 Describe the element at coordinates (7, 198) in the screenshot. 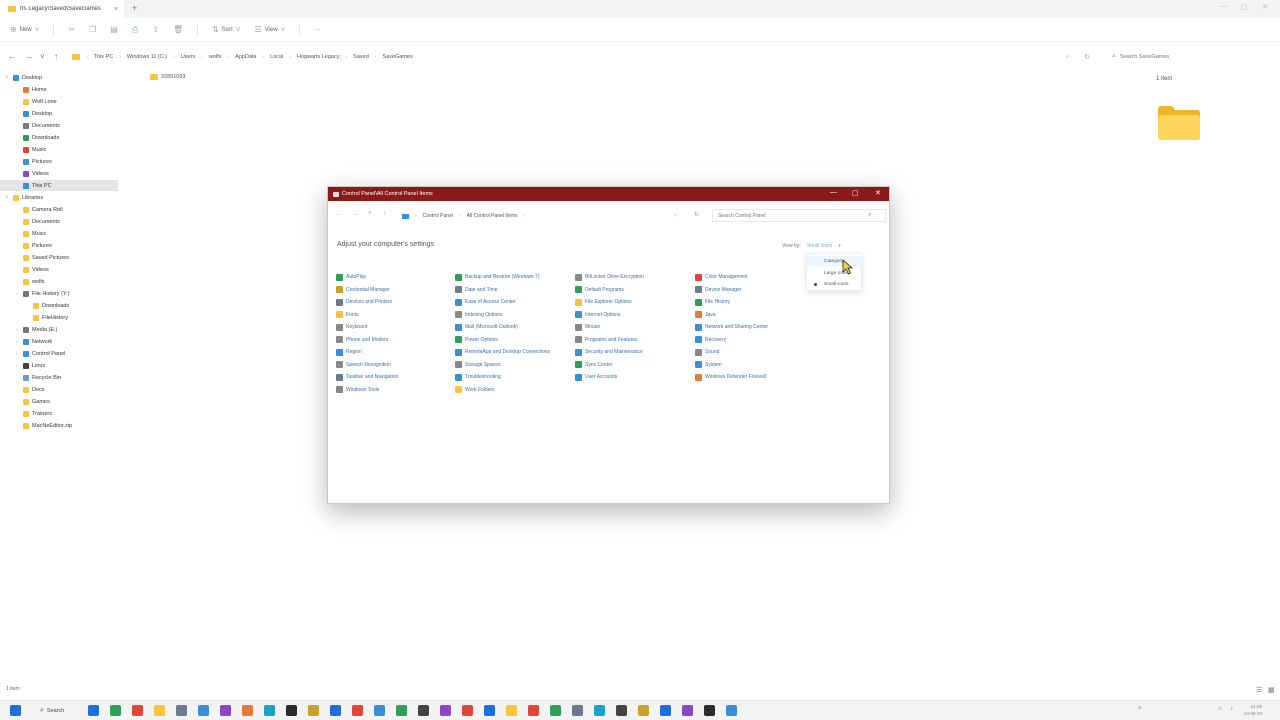

I see `chevron-icon: ˅` at that location.